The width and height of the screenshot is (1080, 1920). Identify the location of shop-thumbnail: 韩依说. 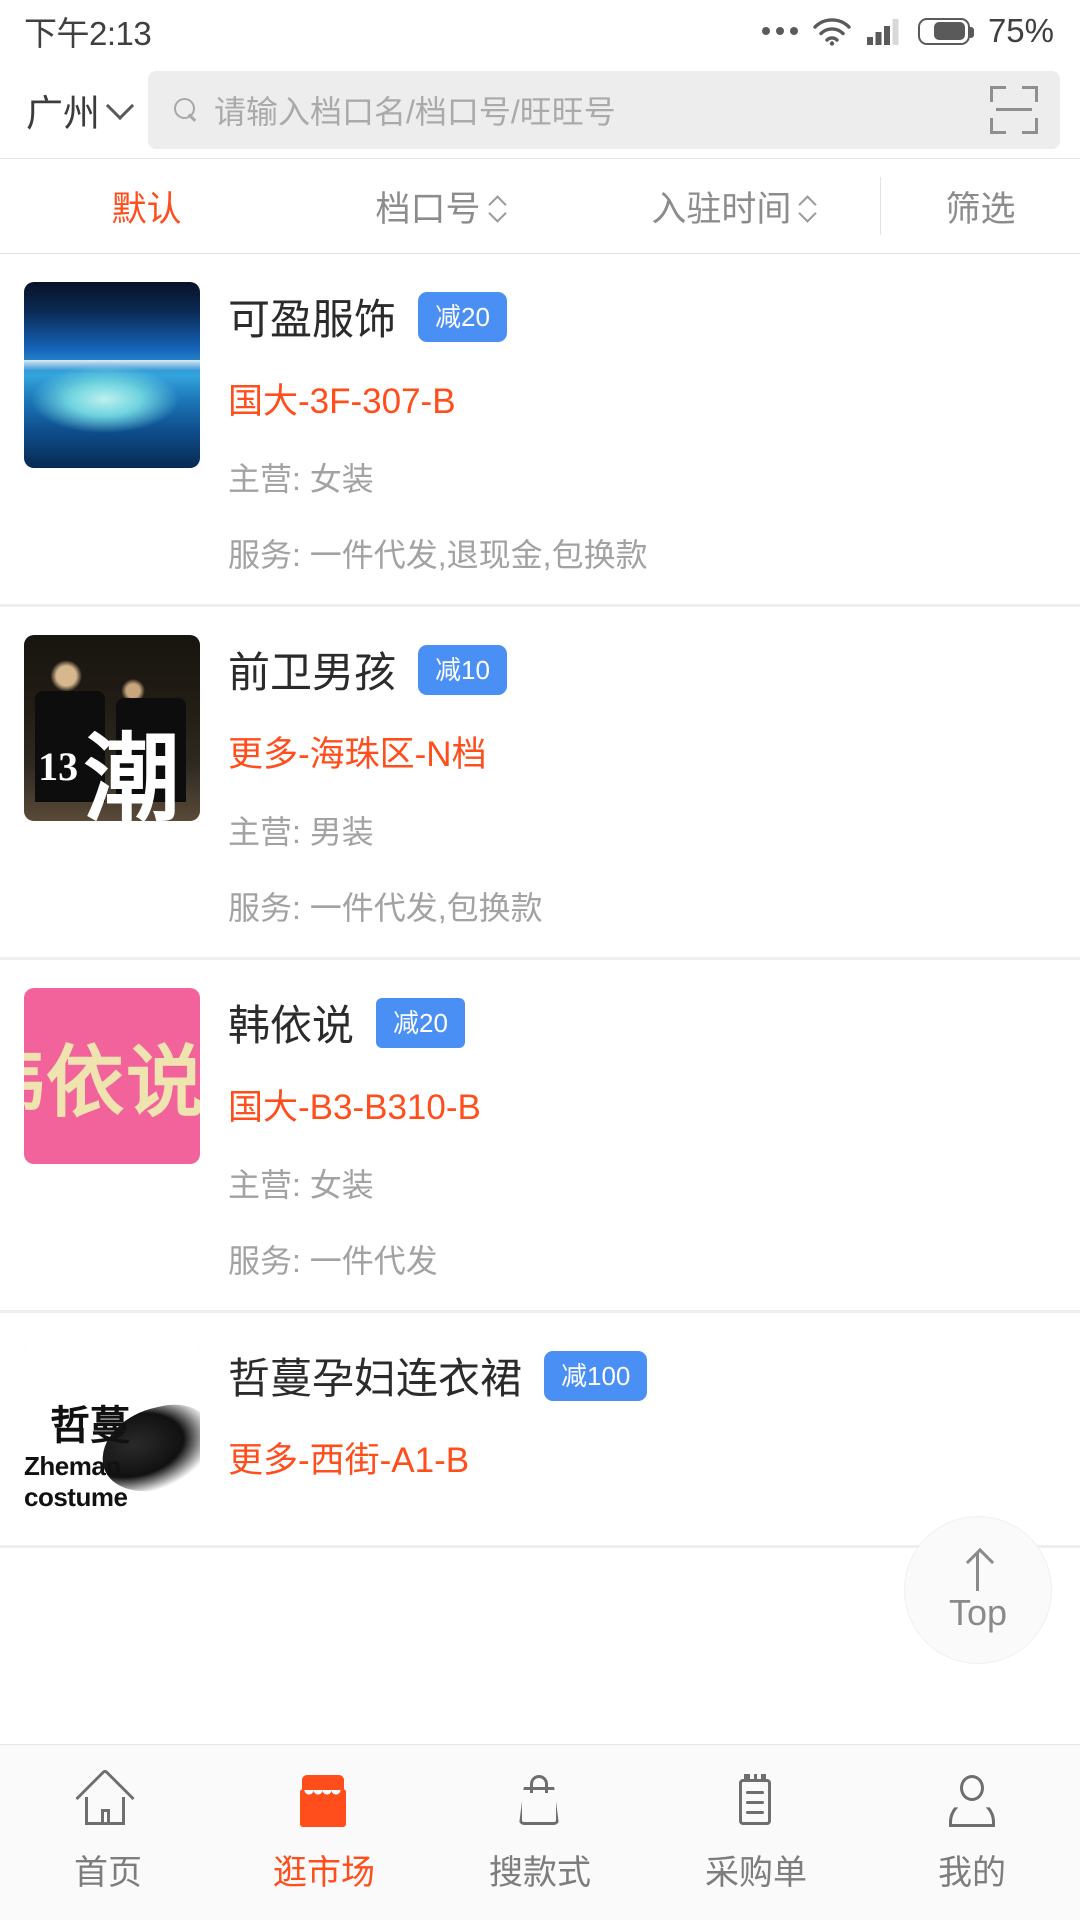
(112, 1076).